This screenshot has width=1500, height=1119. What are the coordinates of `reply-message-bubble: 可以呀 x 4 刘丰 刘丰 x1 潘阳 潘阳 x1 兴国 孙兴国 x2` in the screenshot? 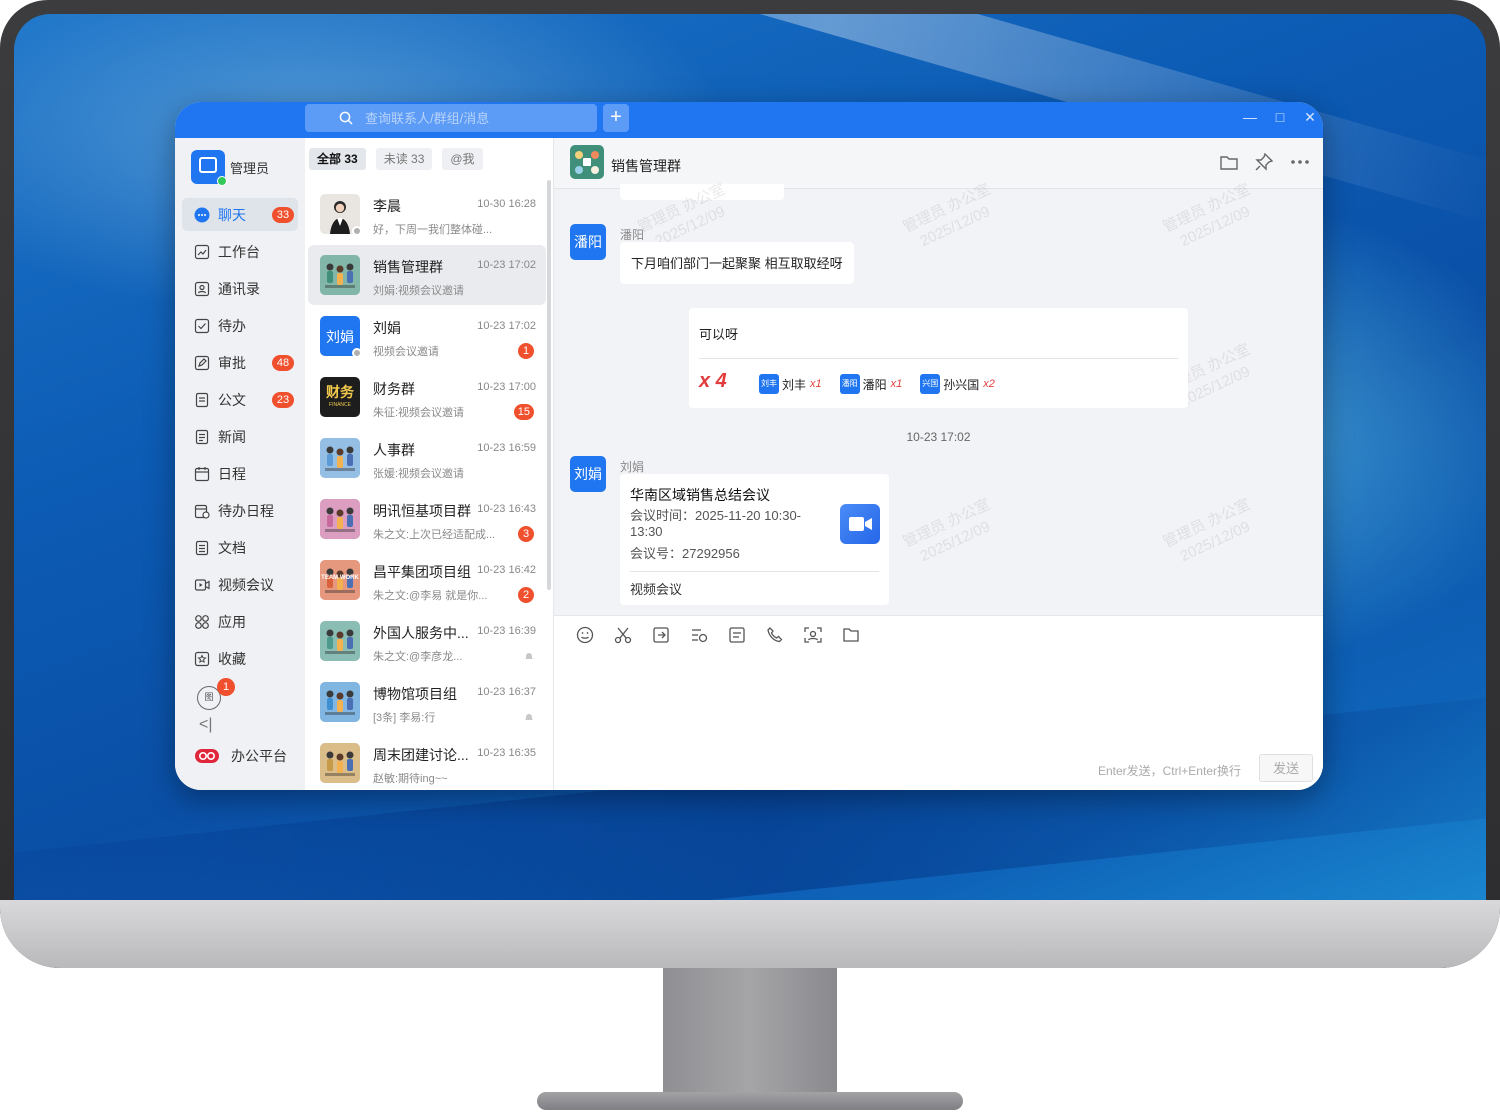 It's located at (938, 358).